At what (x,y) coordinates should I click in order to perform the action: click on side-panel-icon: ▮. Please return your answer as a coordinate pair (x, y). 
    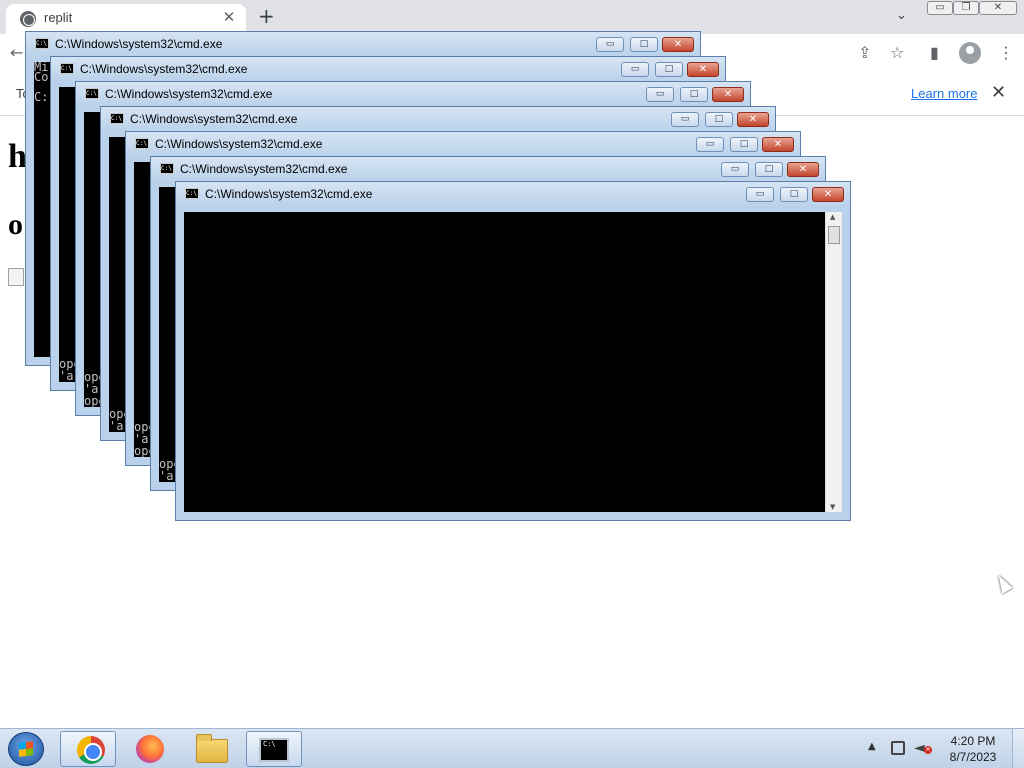
    Looking at the image, I should click on (934, 52).